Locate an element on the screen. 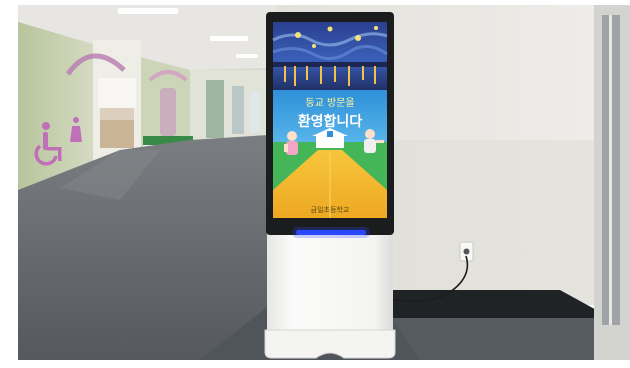  kiosk-stand is located at coordinates (330, 281).